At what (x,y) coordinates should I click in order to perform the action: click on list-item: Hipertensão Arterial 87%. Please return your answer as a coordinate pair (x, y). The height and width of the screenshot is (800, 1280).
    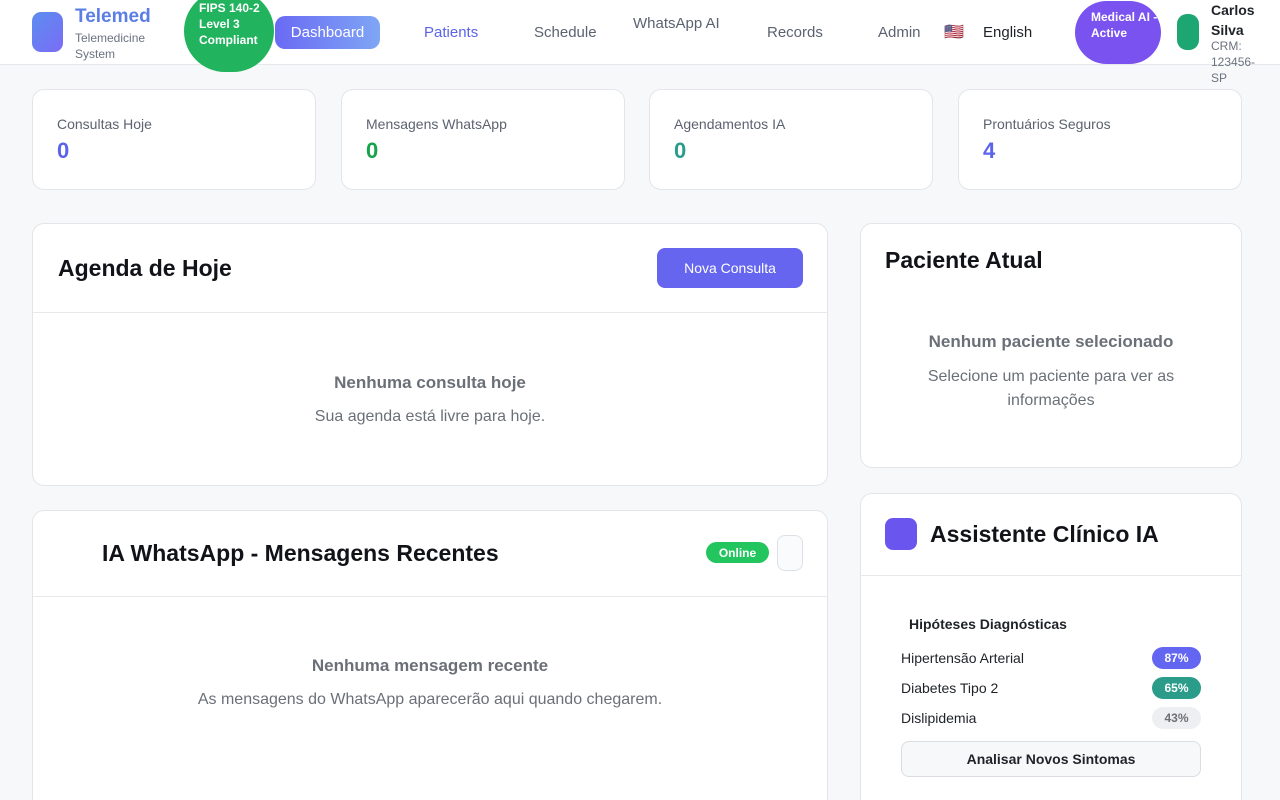
    Looking at the image, I should click on (1051, 658).